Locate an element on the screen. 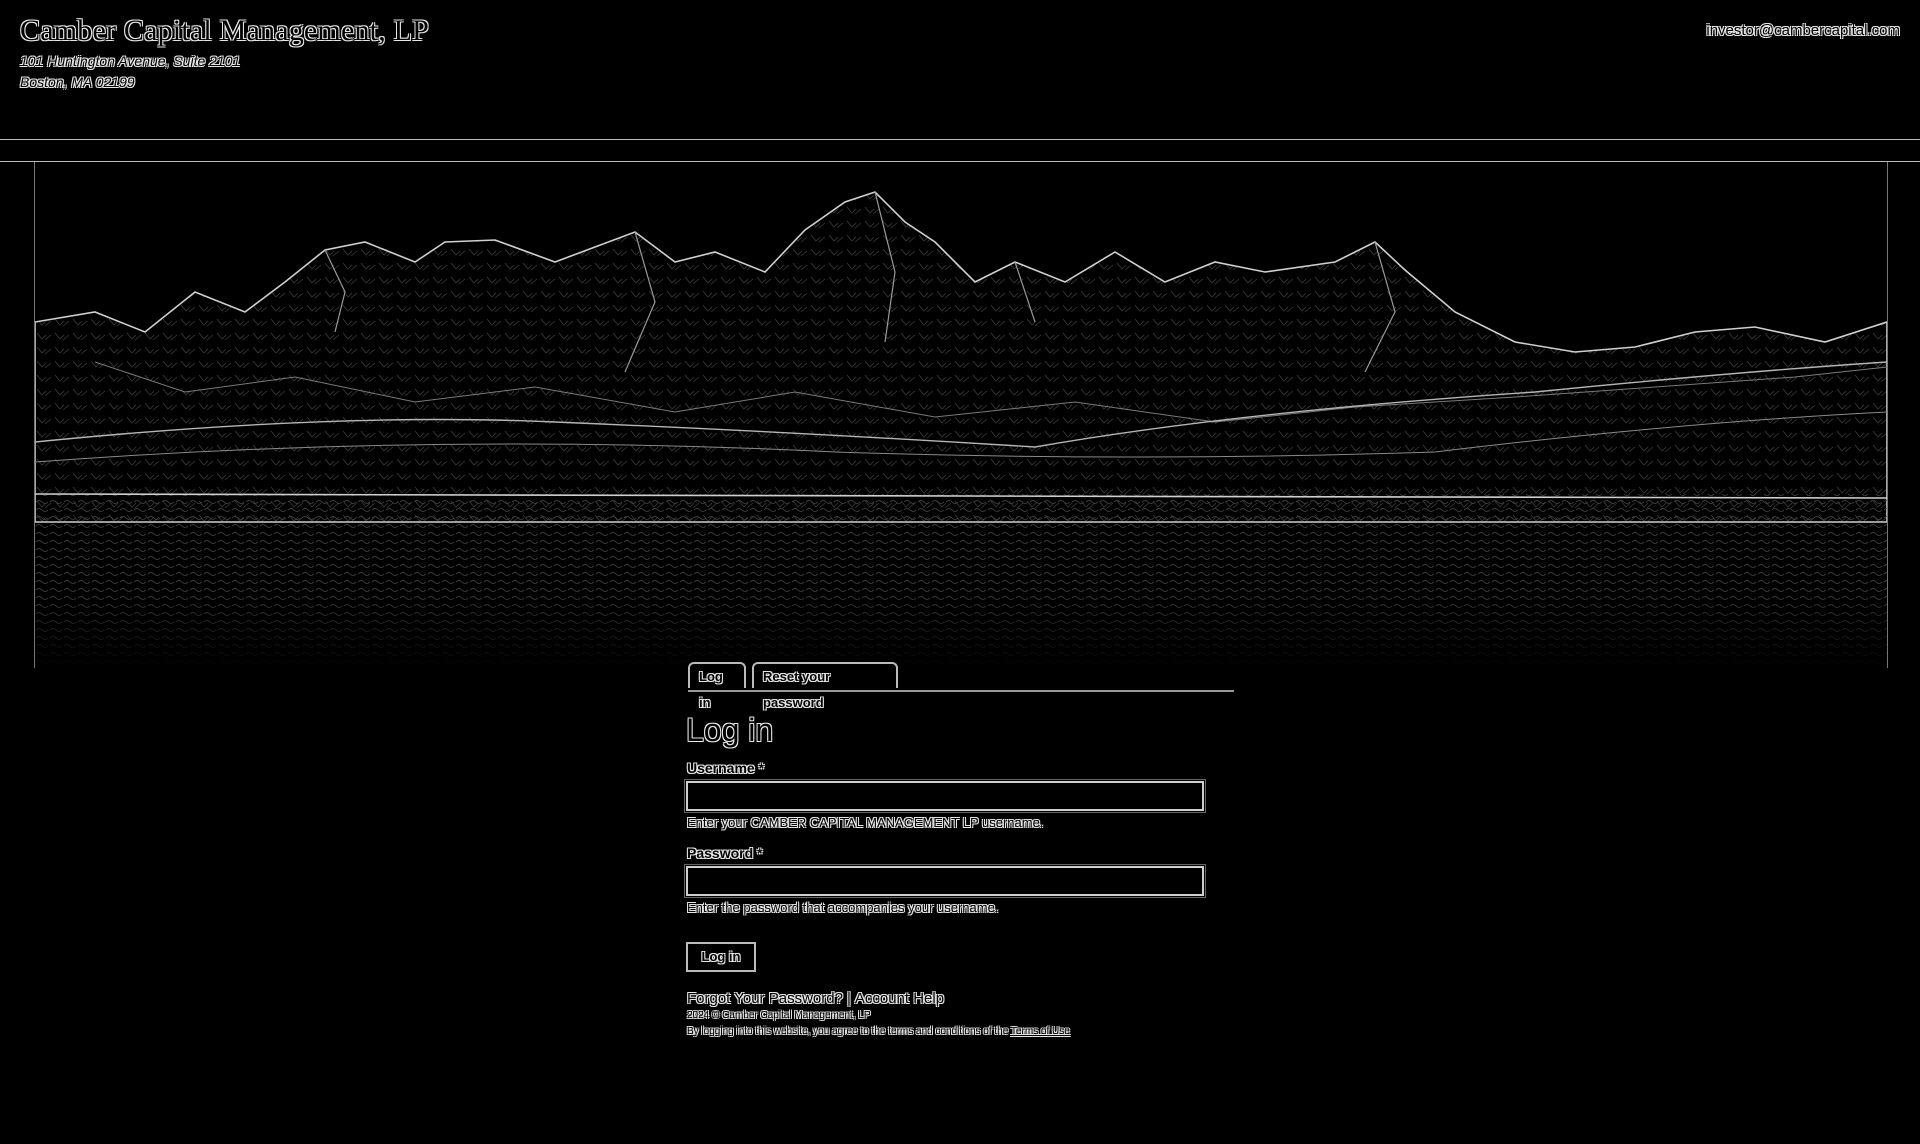 The height and width of the screenshot is (1144, 1920). password-label-text: Password is located at coordinates (720, 853).